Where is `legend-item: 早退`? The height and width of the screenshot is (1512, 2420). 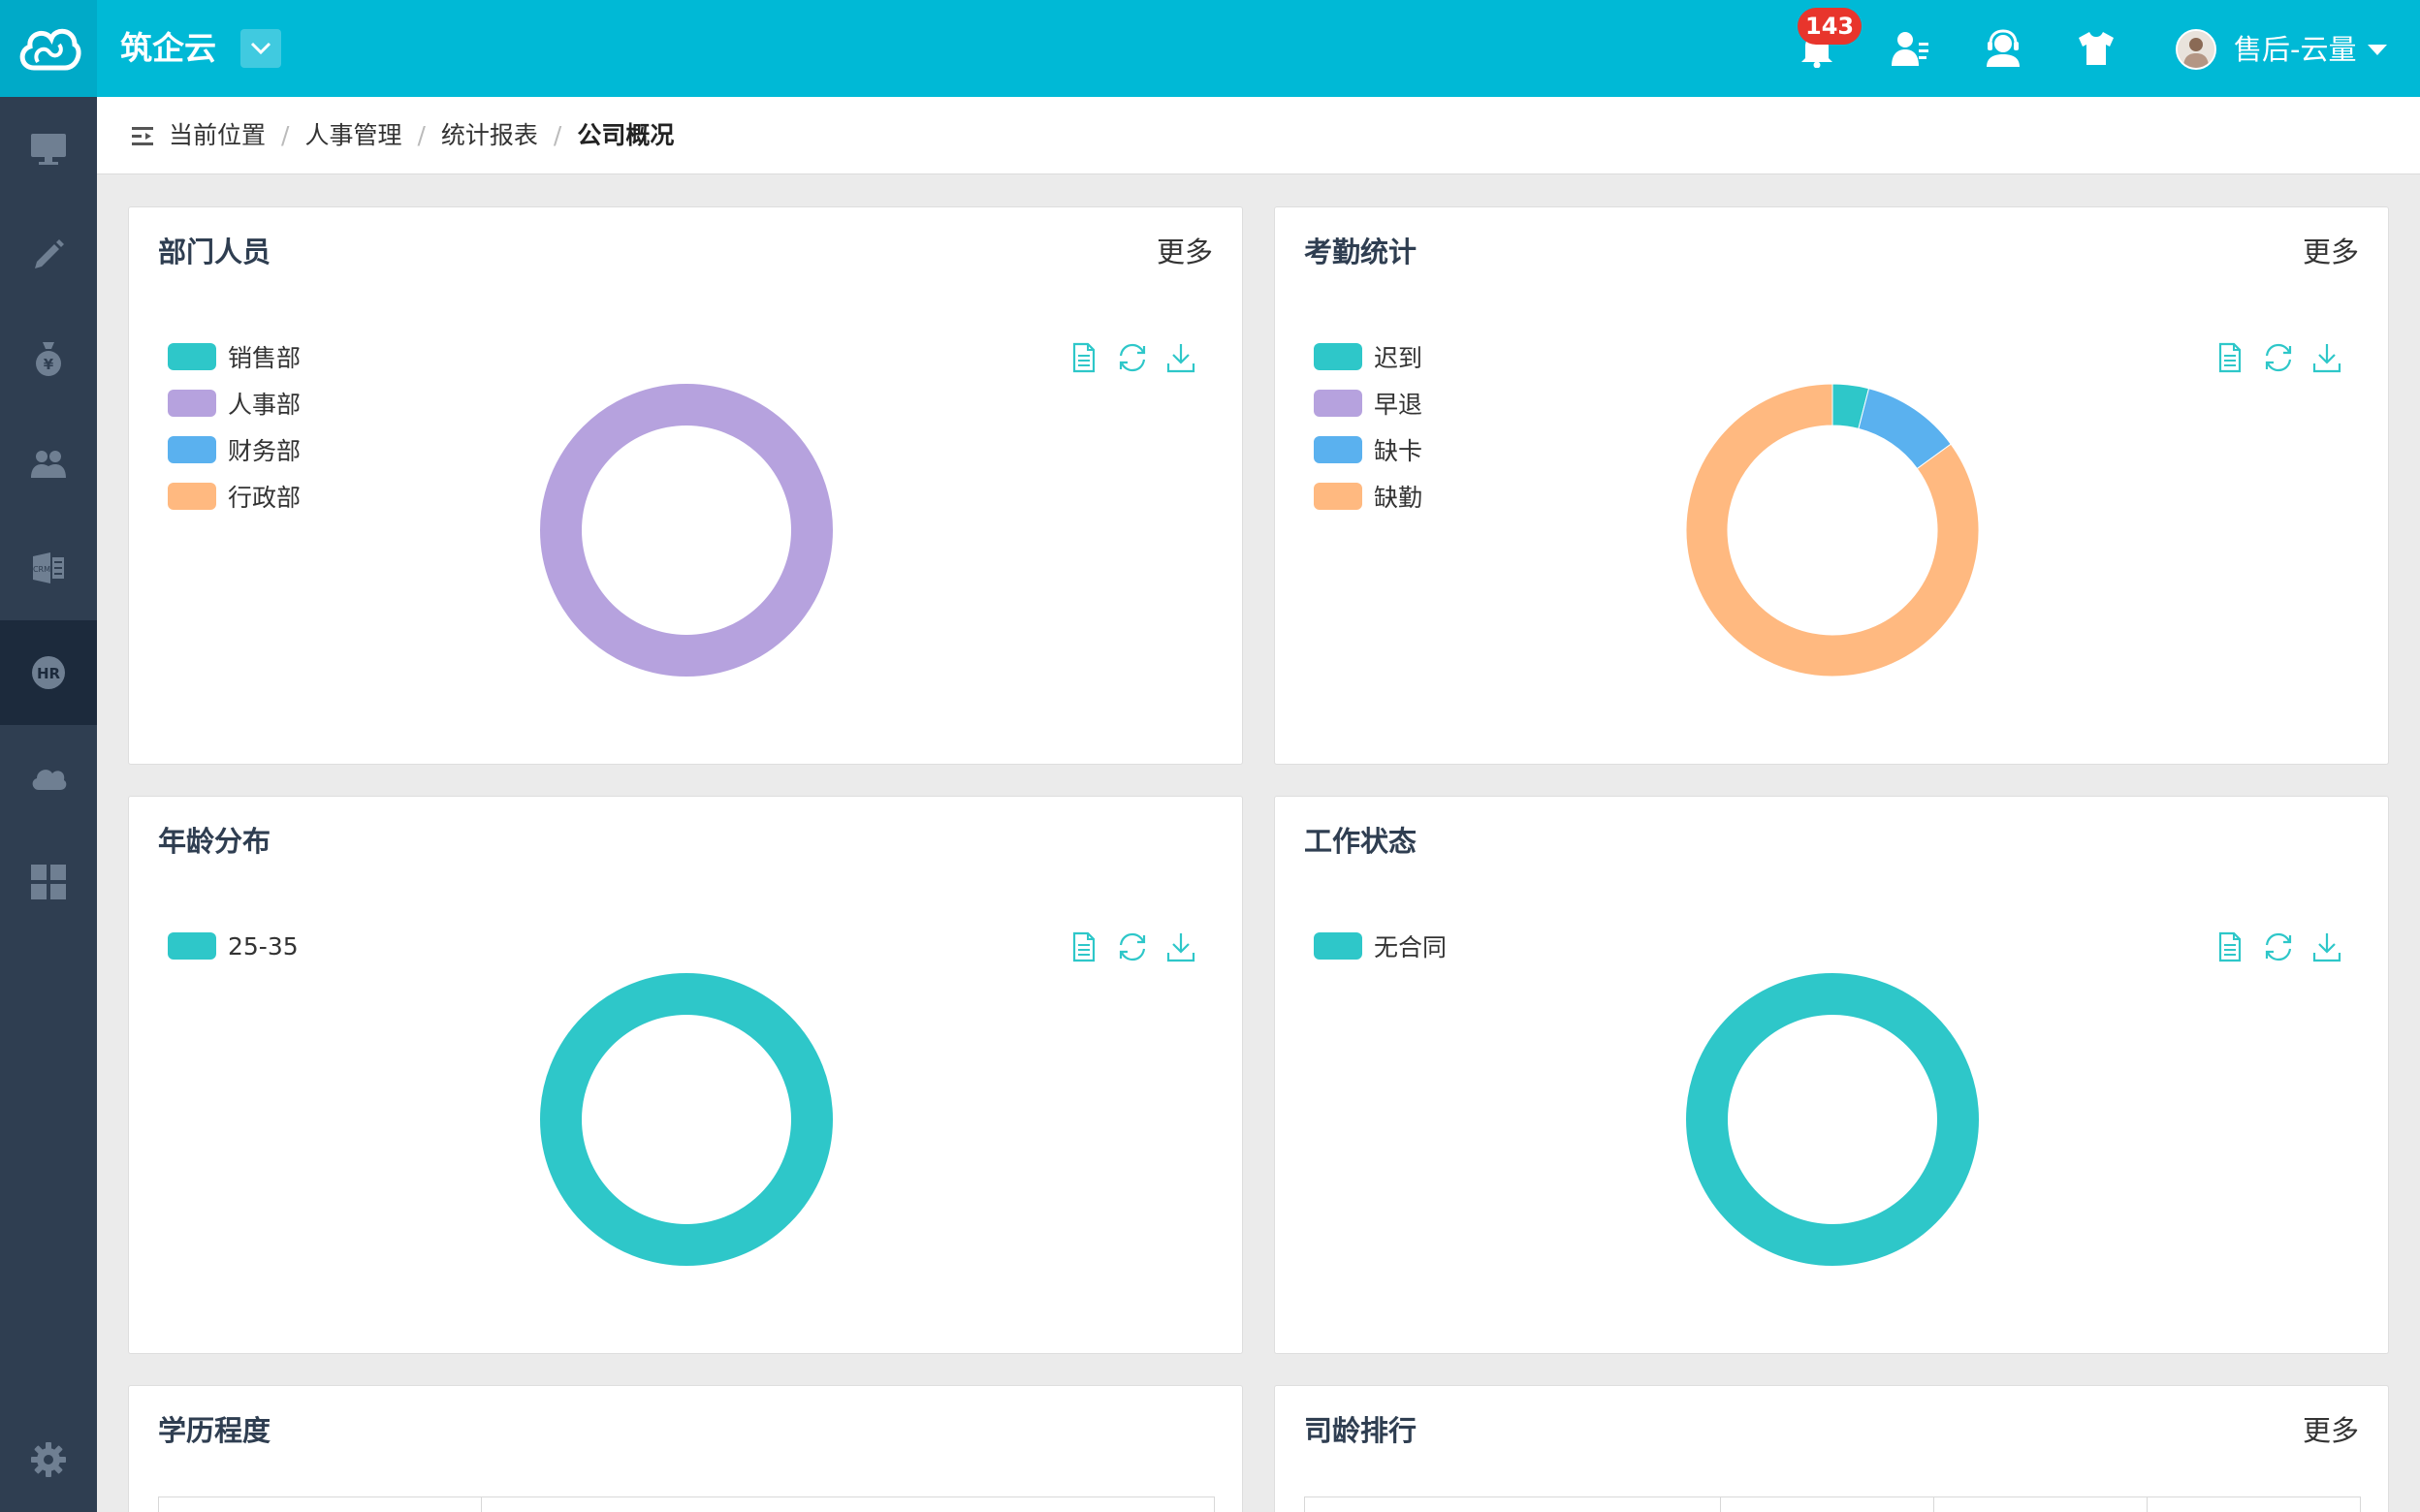 legend-item: 早退 is located at coordinates (1368, 403).